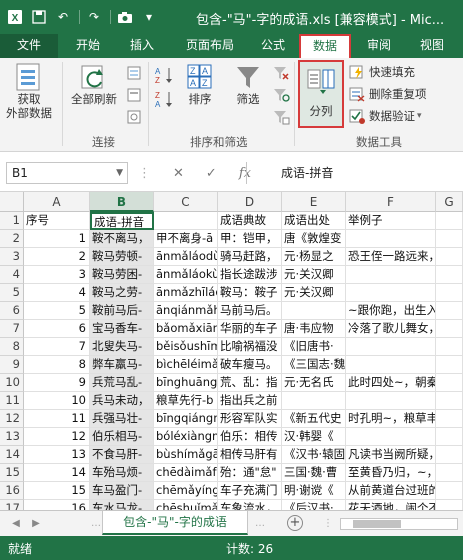 This screenshot has width=463, height=560. Describe the element at coordinates (186, 257) in the screenshot. I see `table-cell: ānmǎláodùn` at that location.